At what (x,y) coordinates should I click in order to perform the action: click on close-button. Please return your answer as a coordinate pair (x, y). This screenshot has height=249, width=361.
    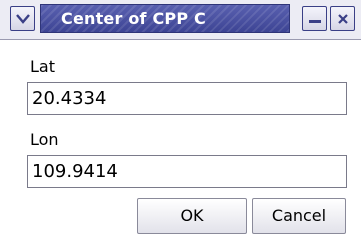
    Looking at the image, I should click on (342, 18).